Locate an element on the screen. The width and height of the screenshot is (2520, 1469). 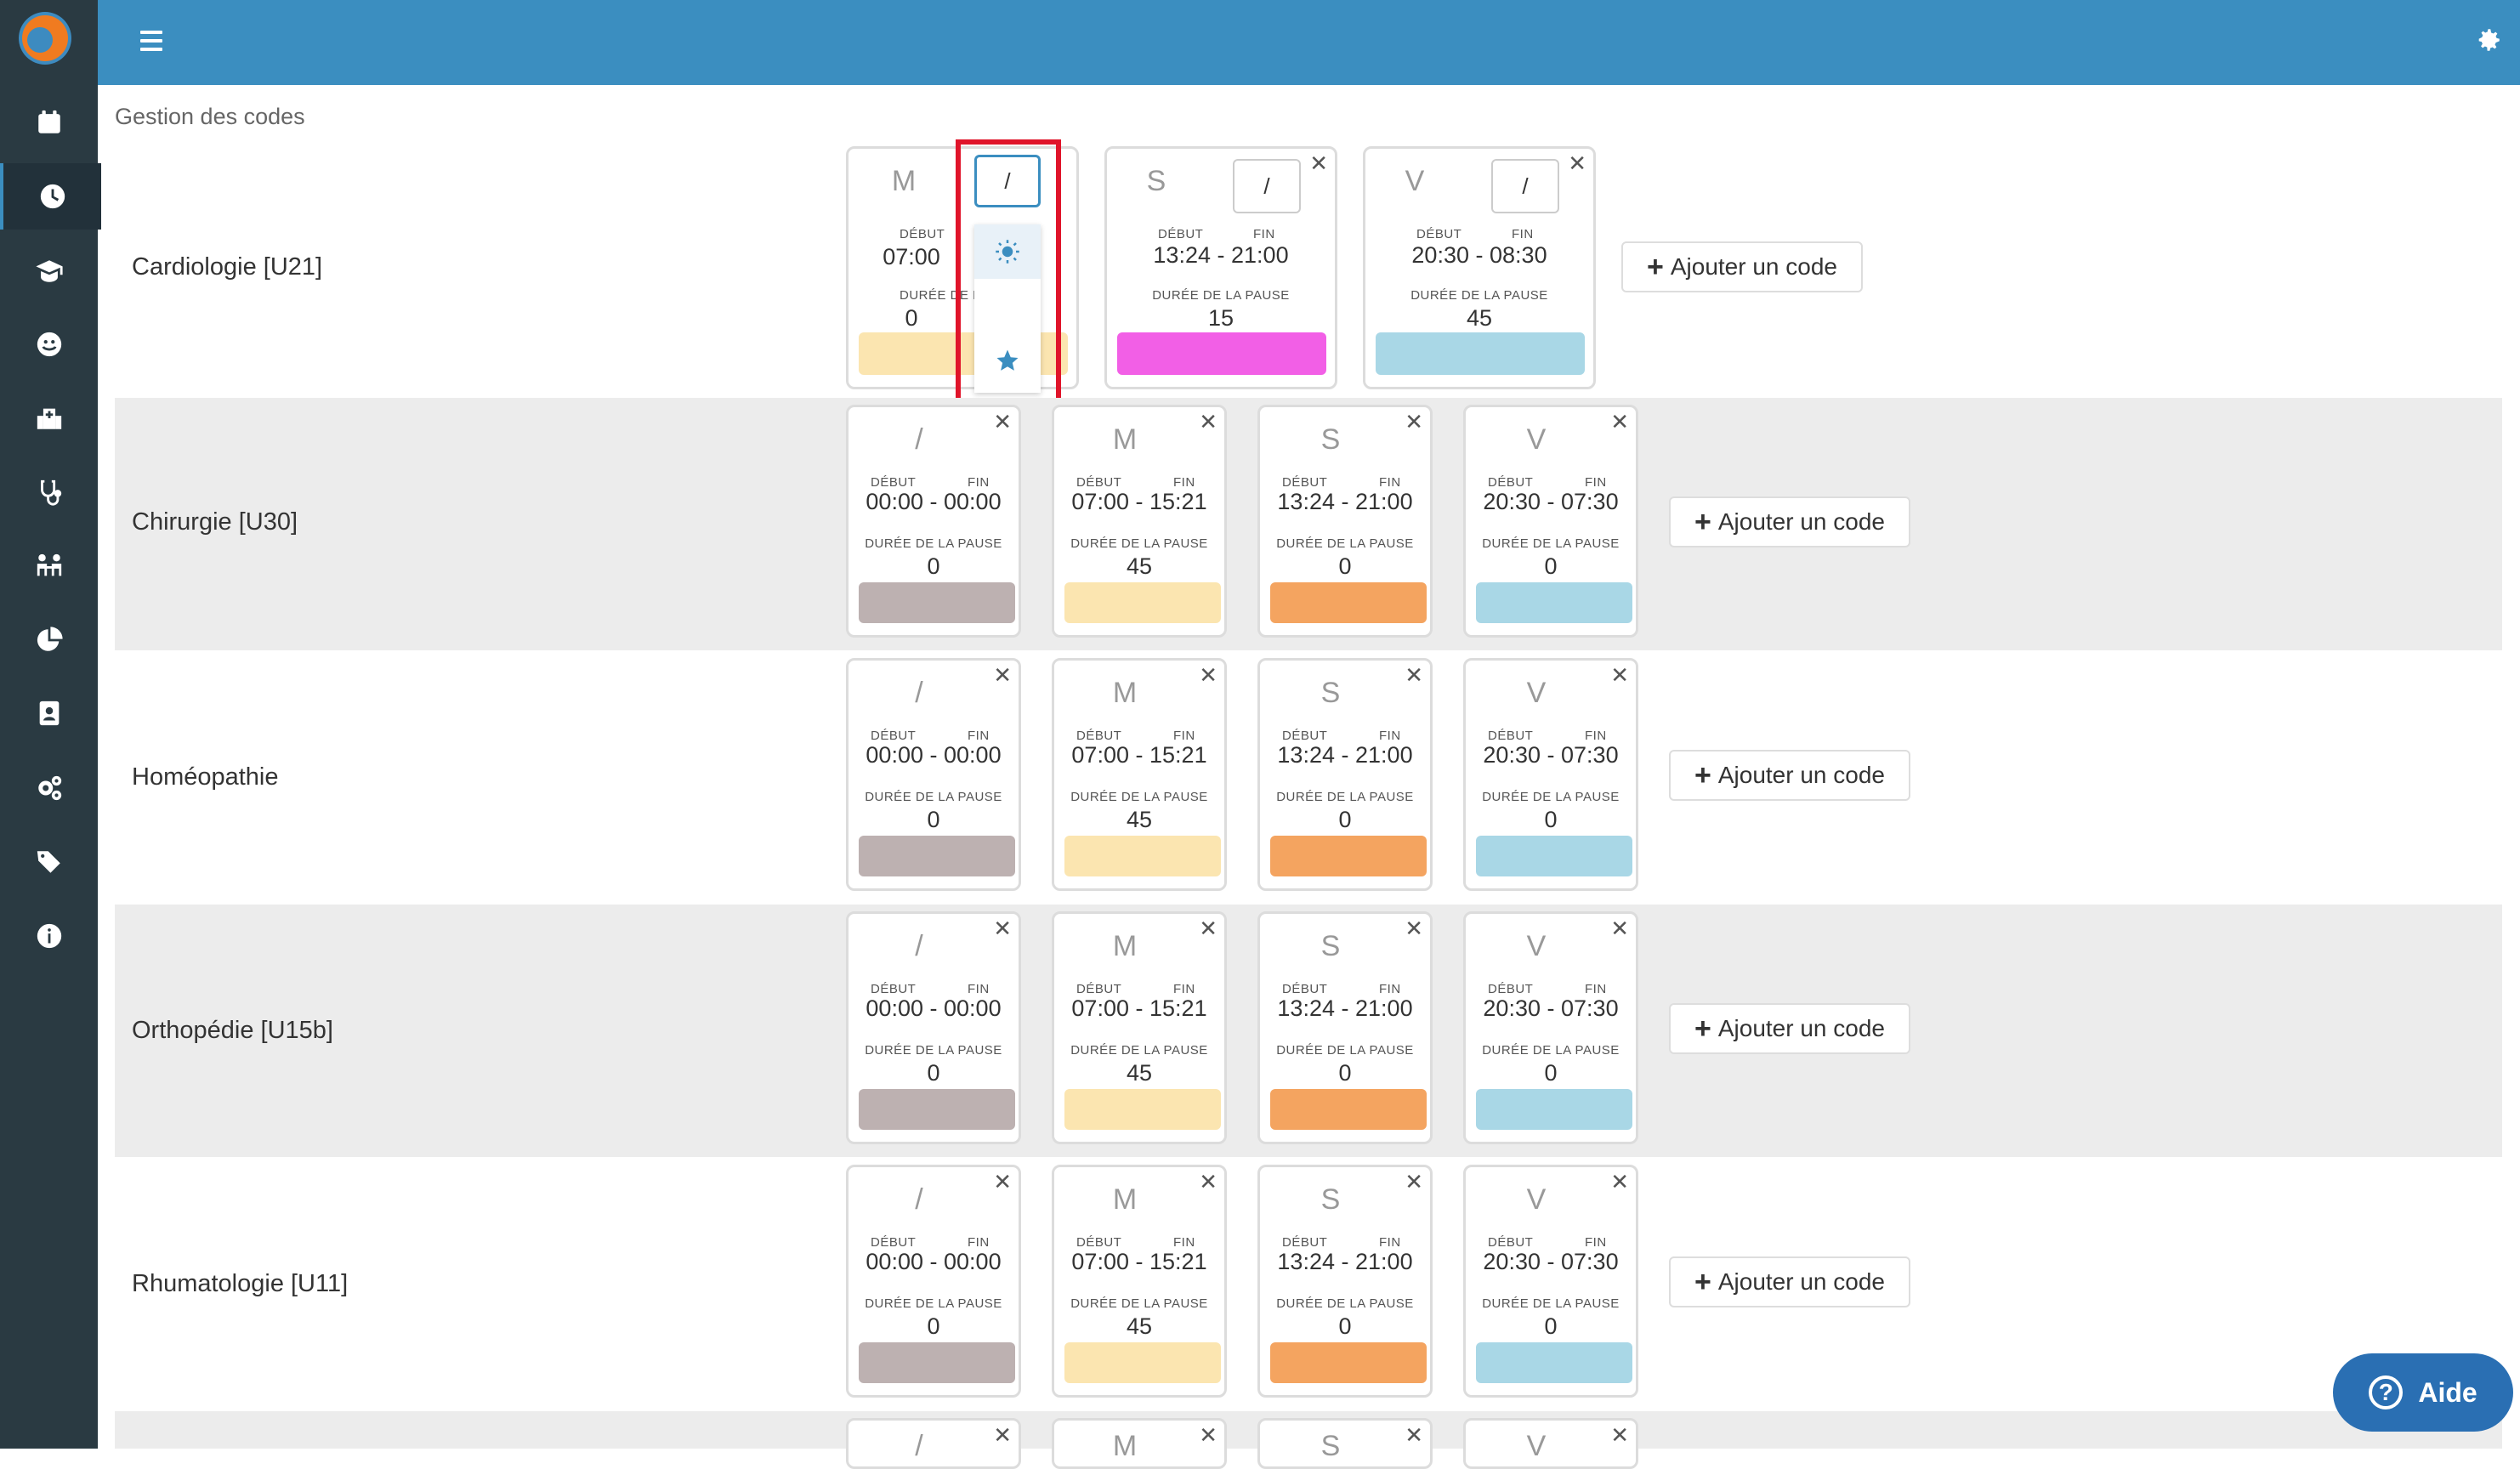
sidebar-item-tags is located at coordinates (49, 862).